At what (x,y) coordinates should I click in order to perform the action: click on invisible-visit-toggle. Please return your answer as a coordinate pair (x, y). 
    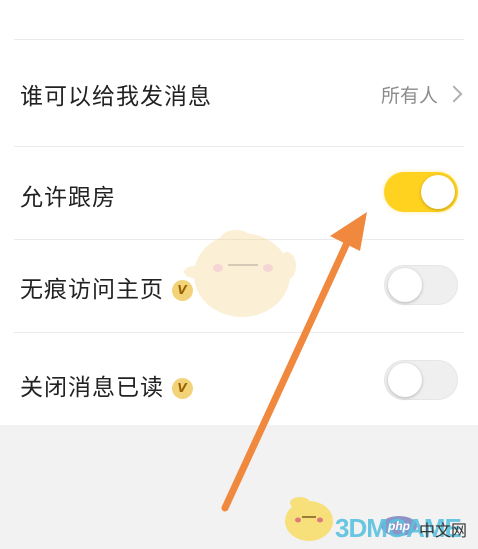
    Looking at the image, I should click on (421, 285).